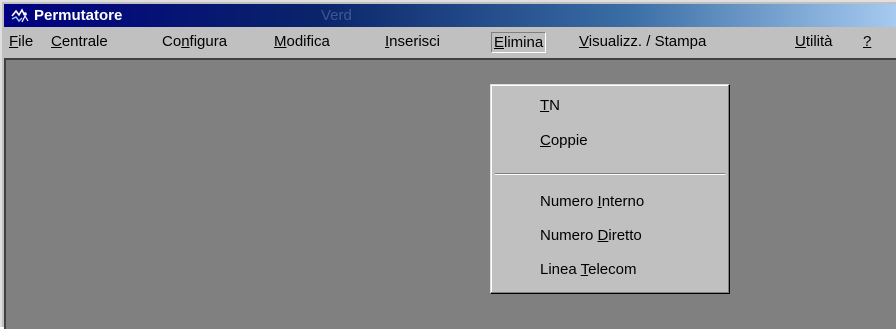 The height and width of the screenshot is (329, 896). What do you see at coordinates (588, 271) in the screenshot?
I see `menu-item-linea-telecom: Linea Telecom` at bounding box center [588, 271].